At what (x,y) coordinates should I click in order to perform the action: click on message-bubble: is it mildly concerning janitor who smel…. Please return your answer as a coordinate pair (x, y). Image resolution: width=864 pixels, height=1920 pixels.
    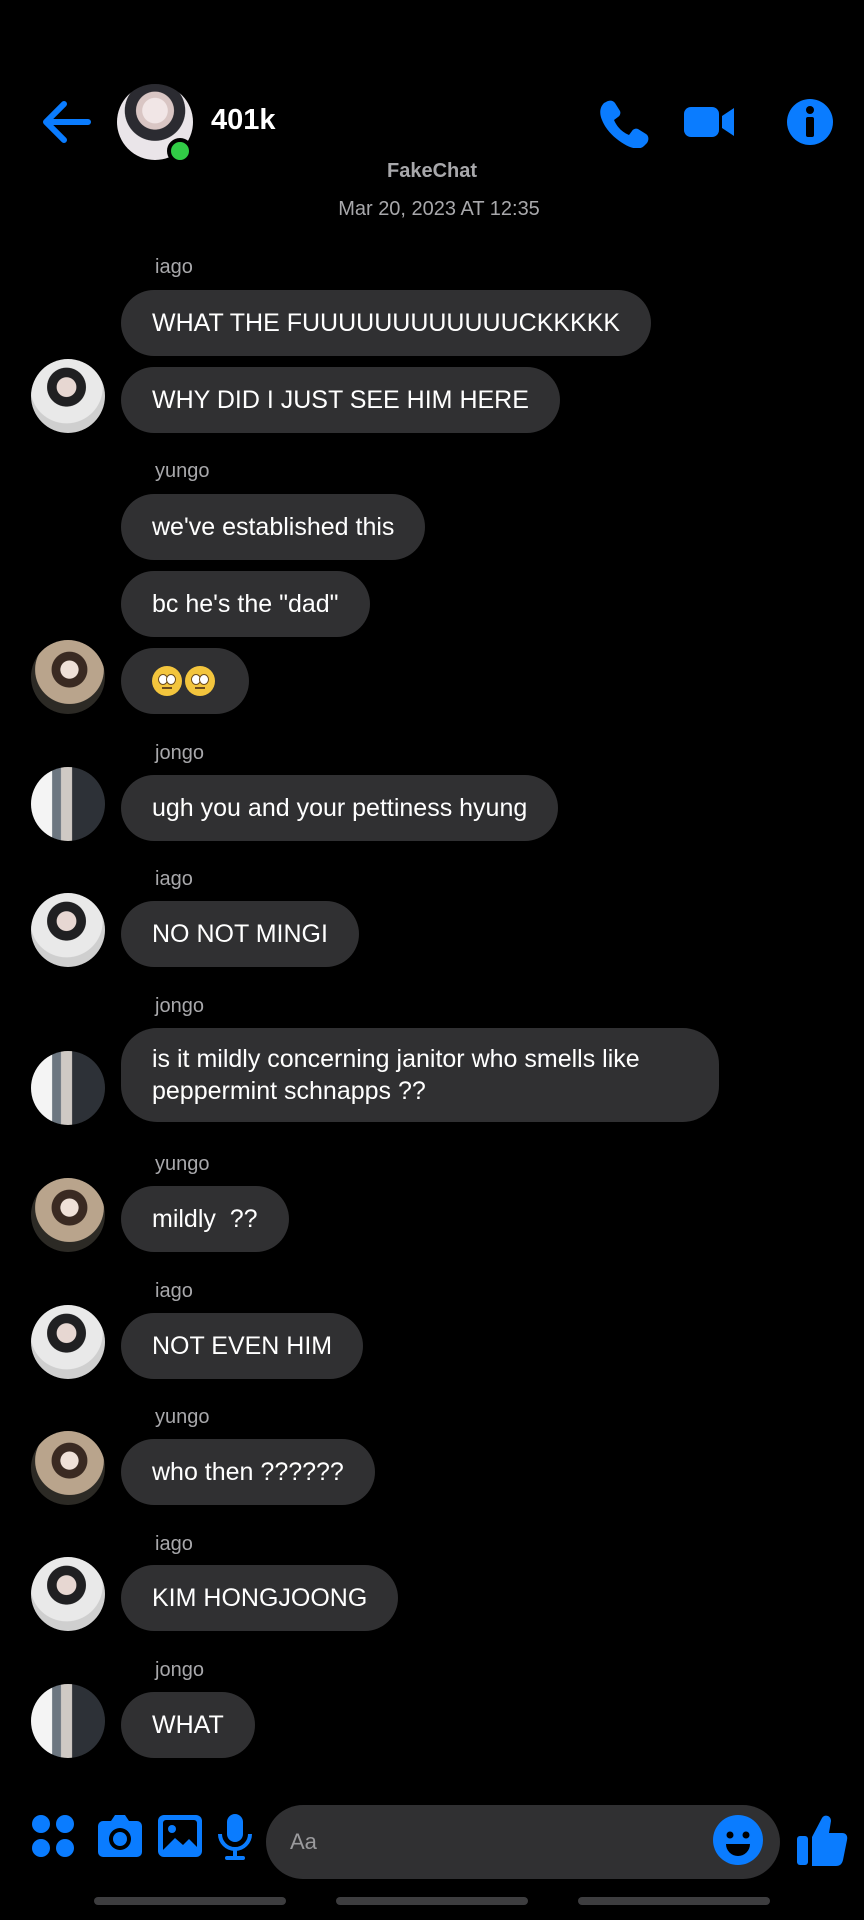
    Looking at the image, I should click on (420, 1075).